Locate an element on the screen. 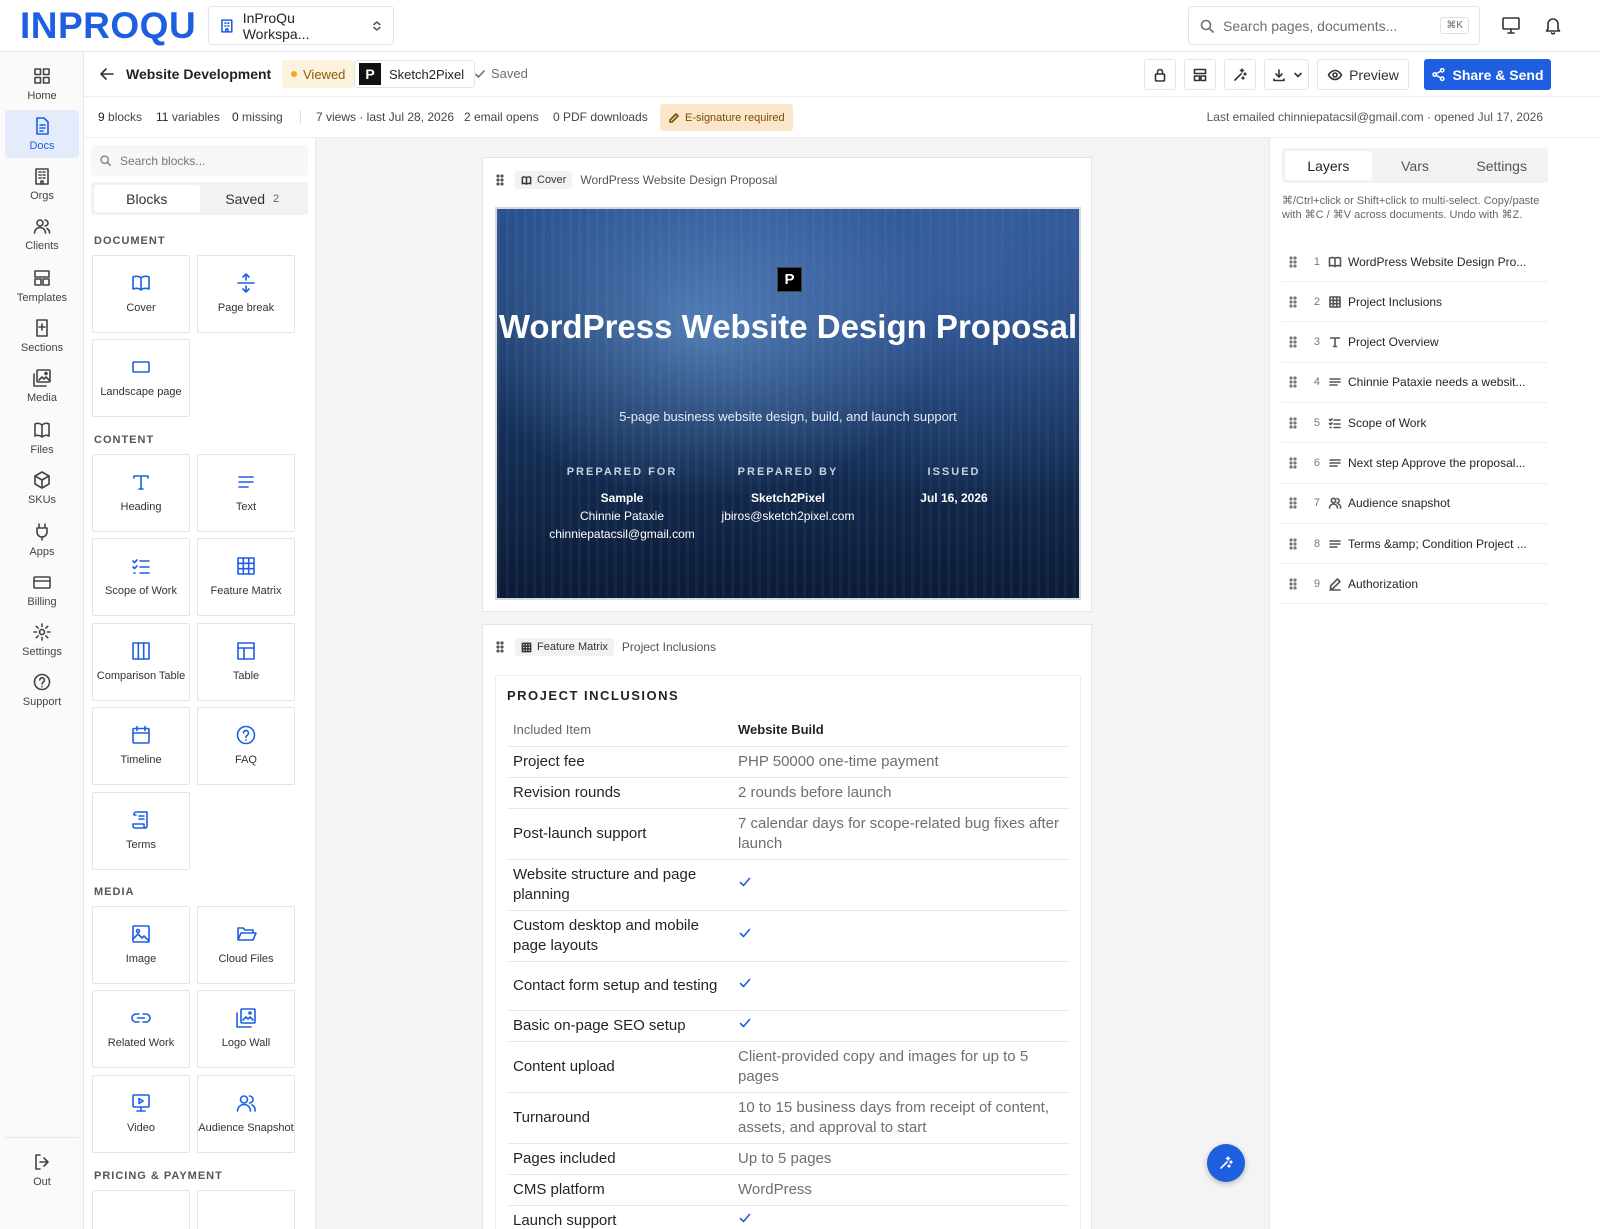 This screenshot has width=1600, height=1229. monitor-icon is located at coordinates (1511, 25).